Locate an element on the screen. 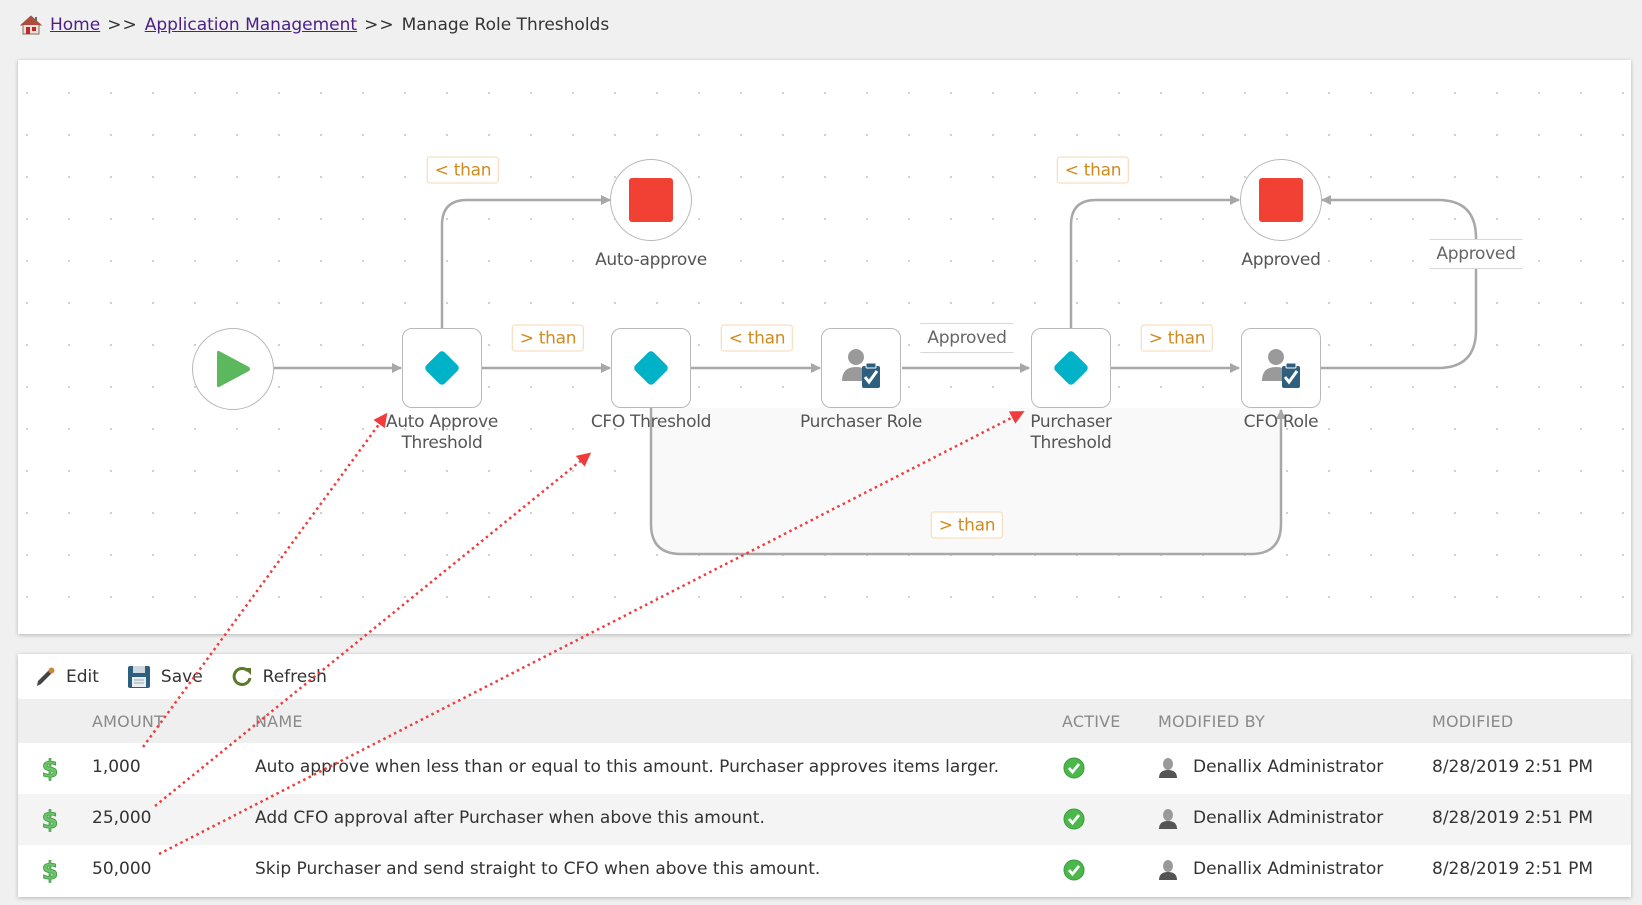  edge-label-cfo-role-approved: Approved is located at coordinates (1476, 254).